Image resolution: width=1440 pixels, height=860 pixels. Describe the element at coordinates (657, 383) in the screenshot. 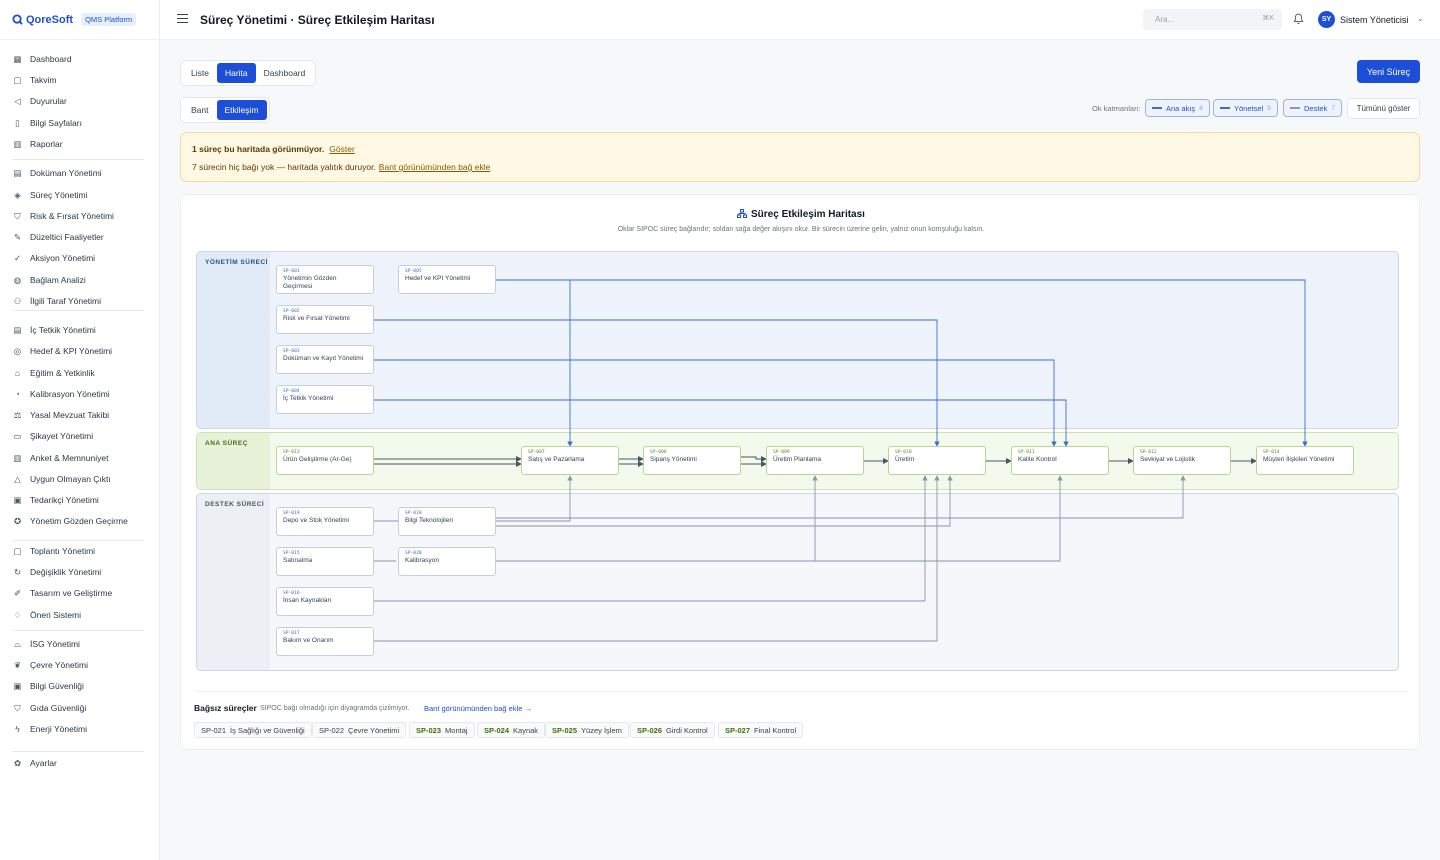

I see `arrow-sp002-sp010` at that location.